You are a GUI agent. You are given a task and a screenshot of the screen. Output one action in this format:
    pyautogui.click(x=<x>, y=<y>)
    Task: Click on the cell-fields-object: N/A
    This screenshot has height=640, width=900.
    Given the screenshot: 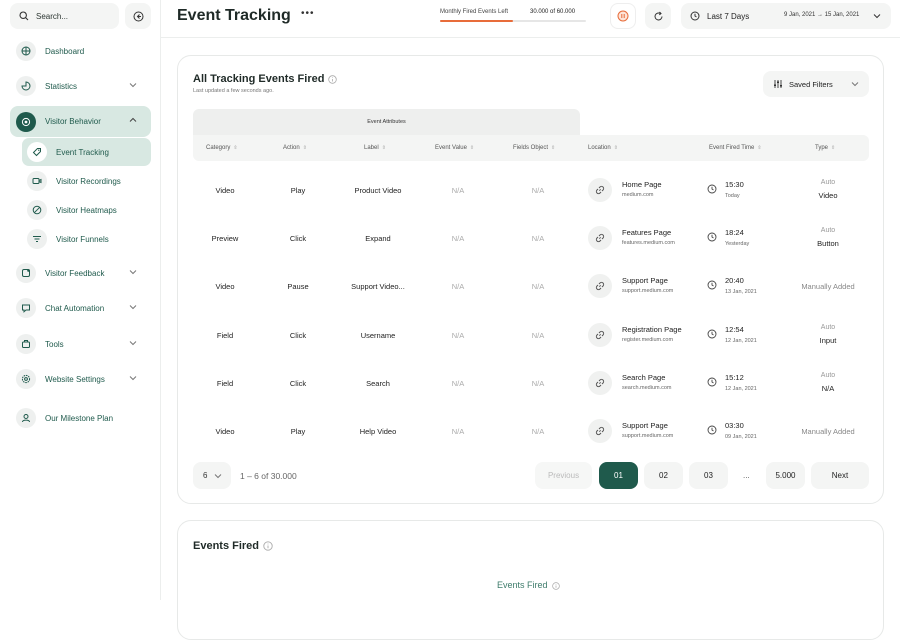 What is the action you would take?
    pyautogui.click(x=538, y=190)
    